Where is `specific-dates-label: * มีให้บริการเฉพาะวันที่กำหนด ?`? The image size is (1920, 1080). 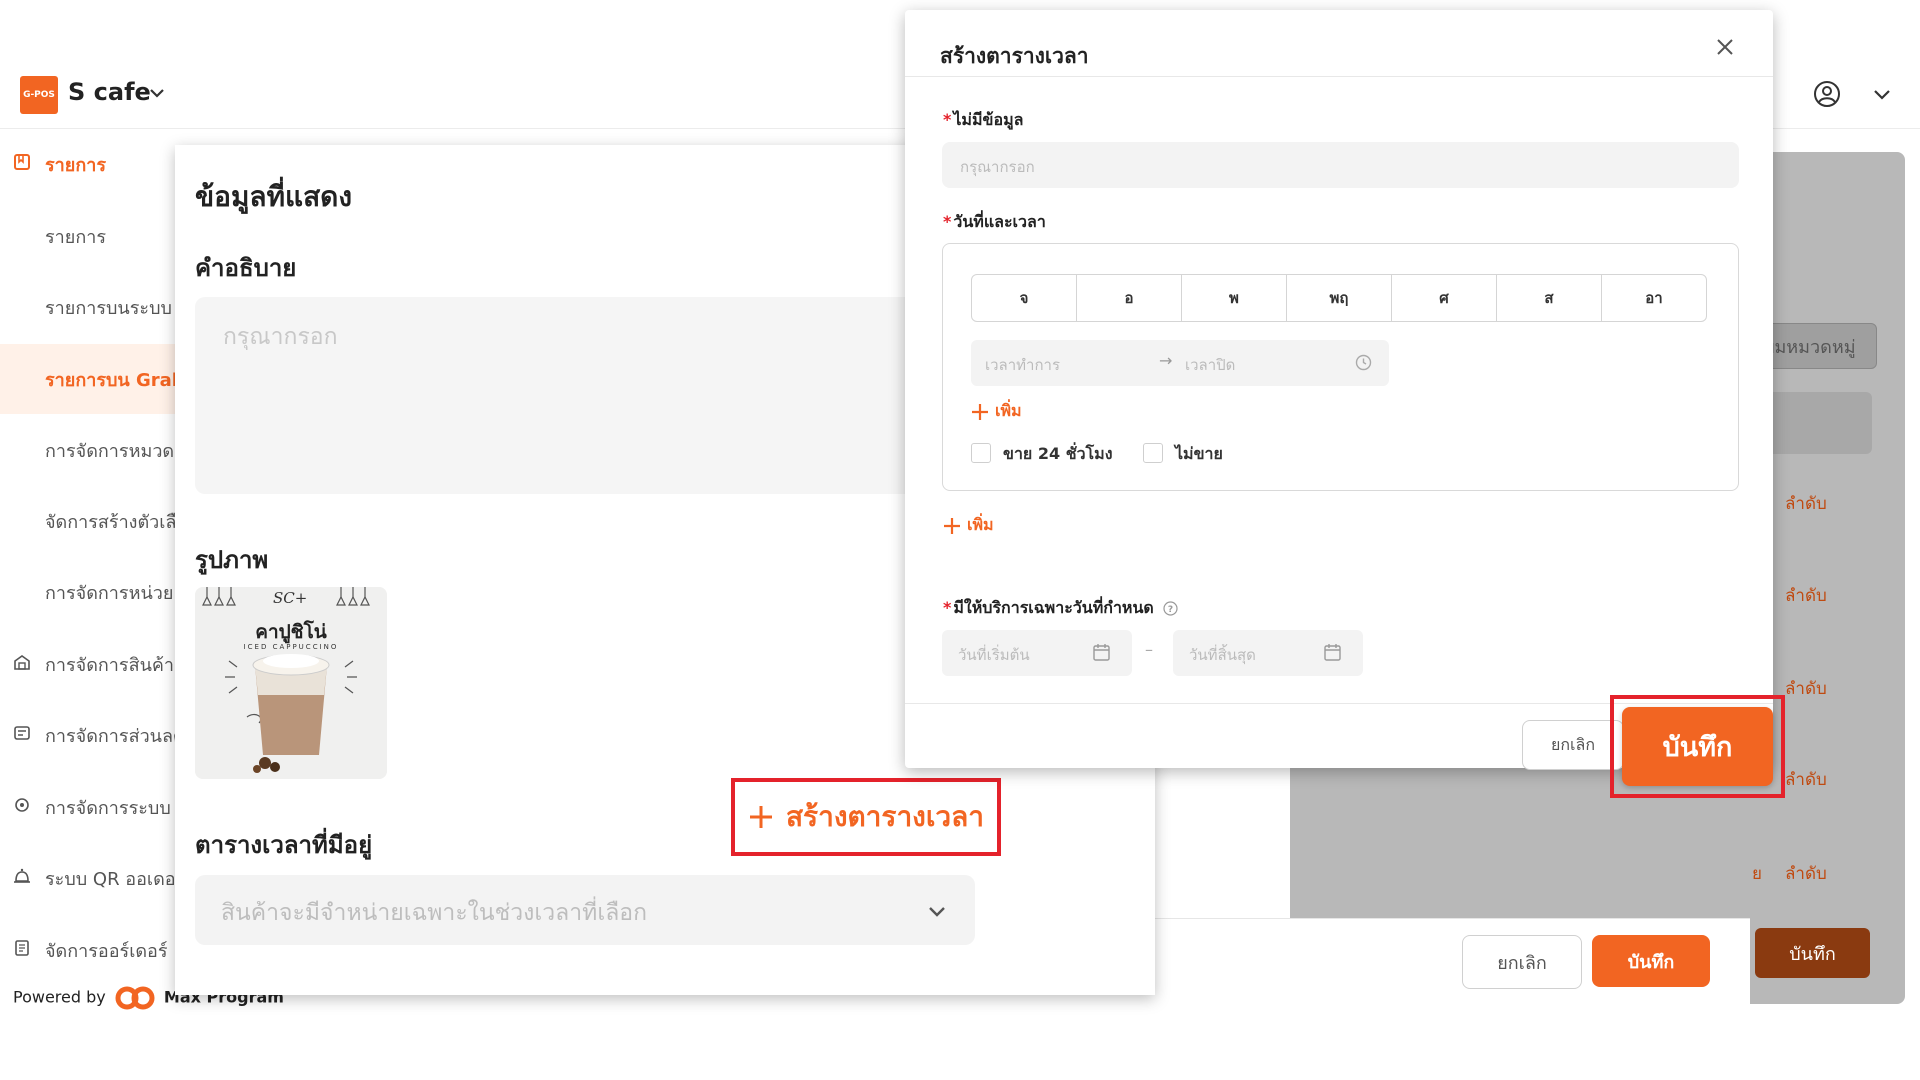
specific-dates-label: * มีให้บริการเฉพาะวันที่กำหนด ? is located at coordinates (1060, 608).